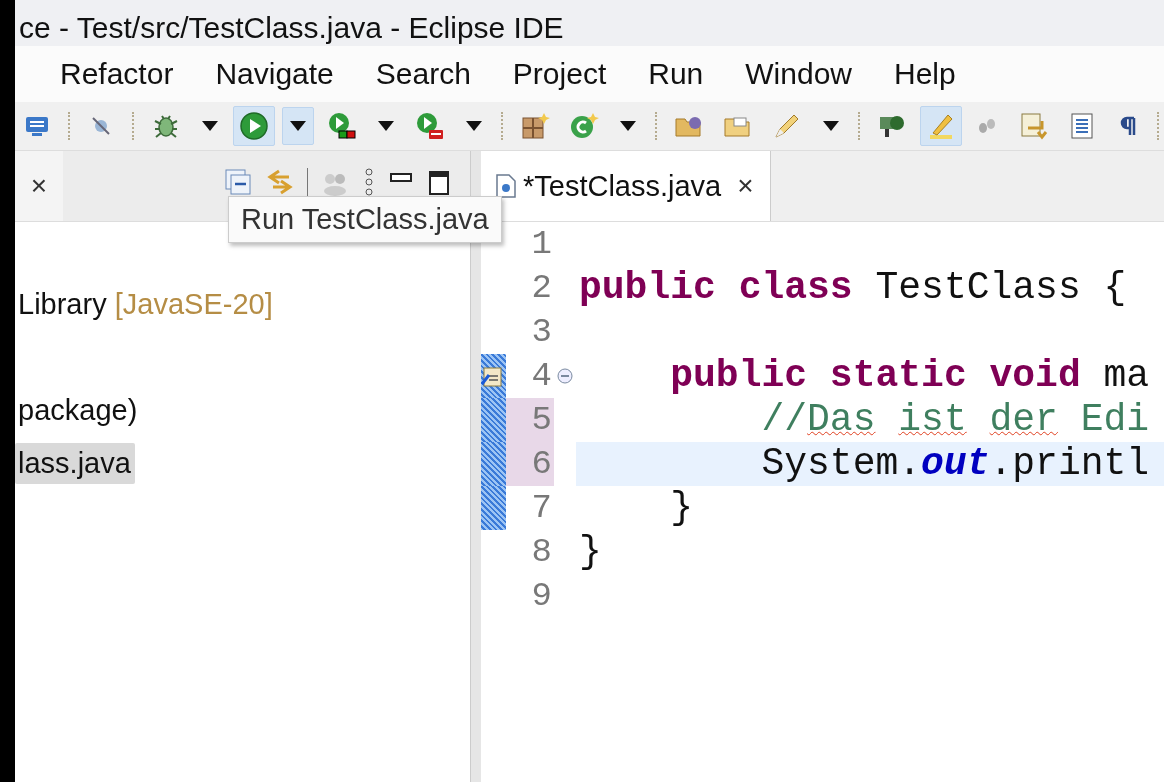 Image resolution: width=1164 pixels, height=782 pixels. Describe the element at coordinates (541, 596) in the screenshot. I see `line-number: 9` at that location.